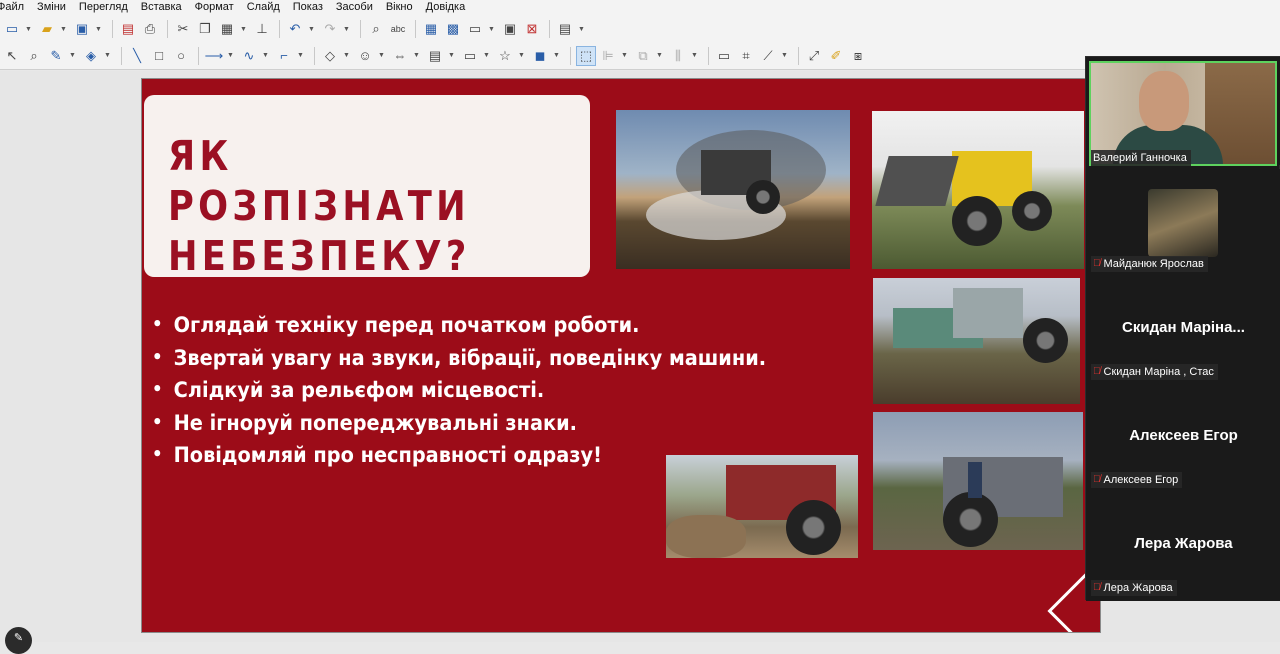 This screenshot has width=1280, height=654. What do you see at coordinates (82, 29) in the screenshot?
I see `save-icon: ▣` at bounding box center [82, 29].